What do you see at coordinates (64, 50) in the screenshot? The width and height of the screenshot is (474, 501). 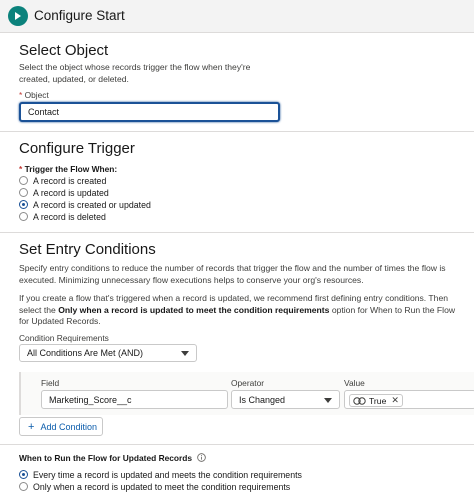 I see `select-object-title: Select Object` at bounding box center [64, 50].